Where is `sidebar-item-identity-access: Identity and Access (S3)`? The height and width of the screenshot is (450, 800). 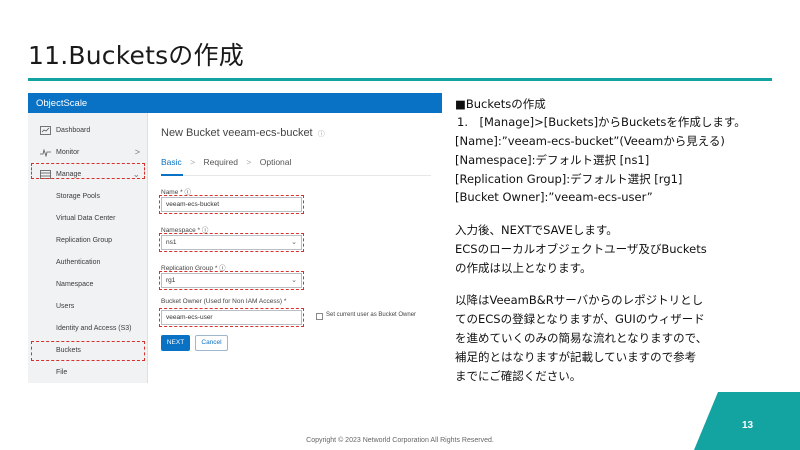
sidebar-item-identity-access: Identity and Access (S3) is located at coordinates (88, 329).